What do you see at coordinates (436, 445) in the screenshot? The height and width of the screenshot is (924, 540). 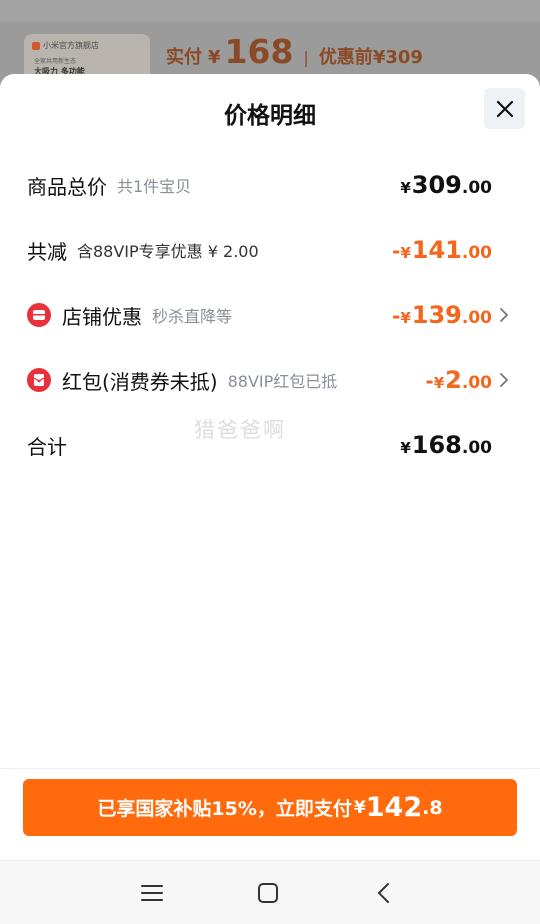 I see `amount-integer: 168` at bounding box center [436, 445].